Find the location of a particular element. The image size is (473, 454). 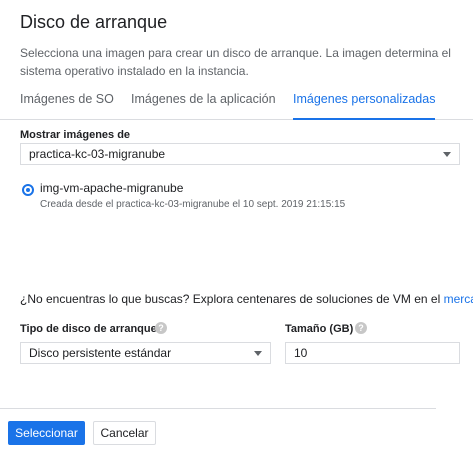

disk-type-label: Tipo de disco de arranque is located at coordinates (88, 329).